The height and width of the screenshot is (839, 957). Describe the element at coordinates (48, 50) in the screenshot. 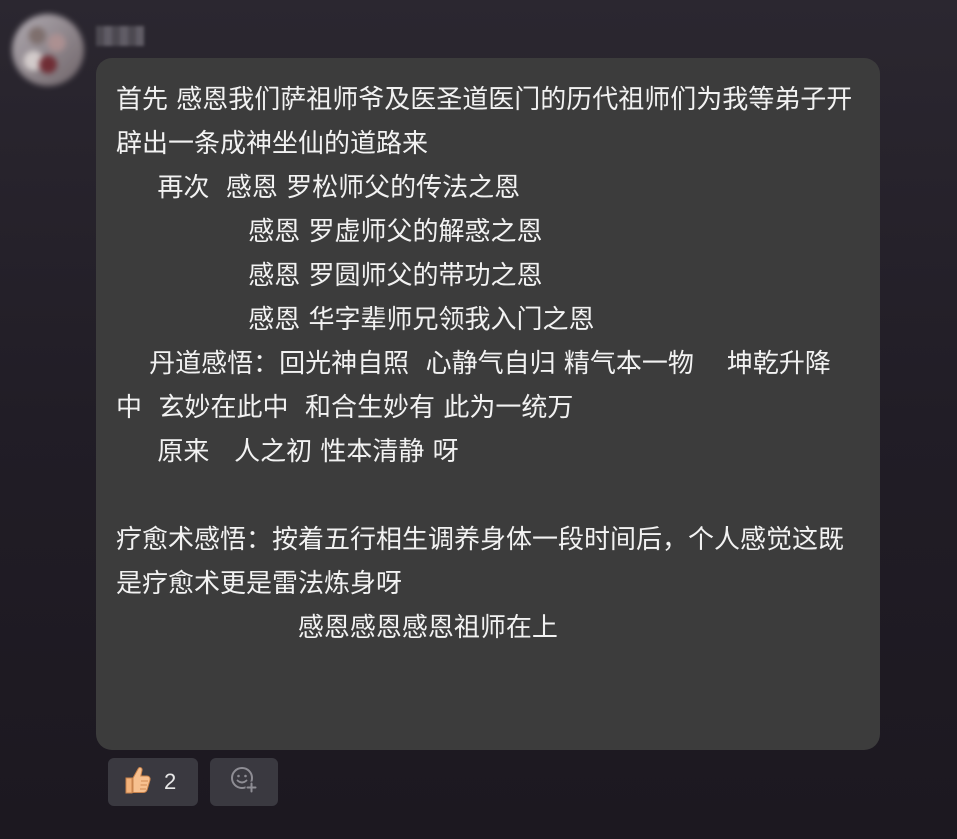

I see `sender-avatar` at that location.